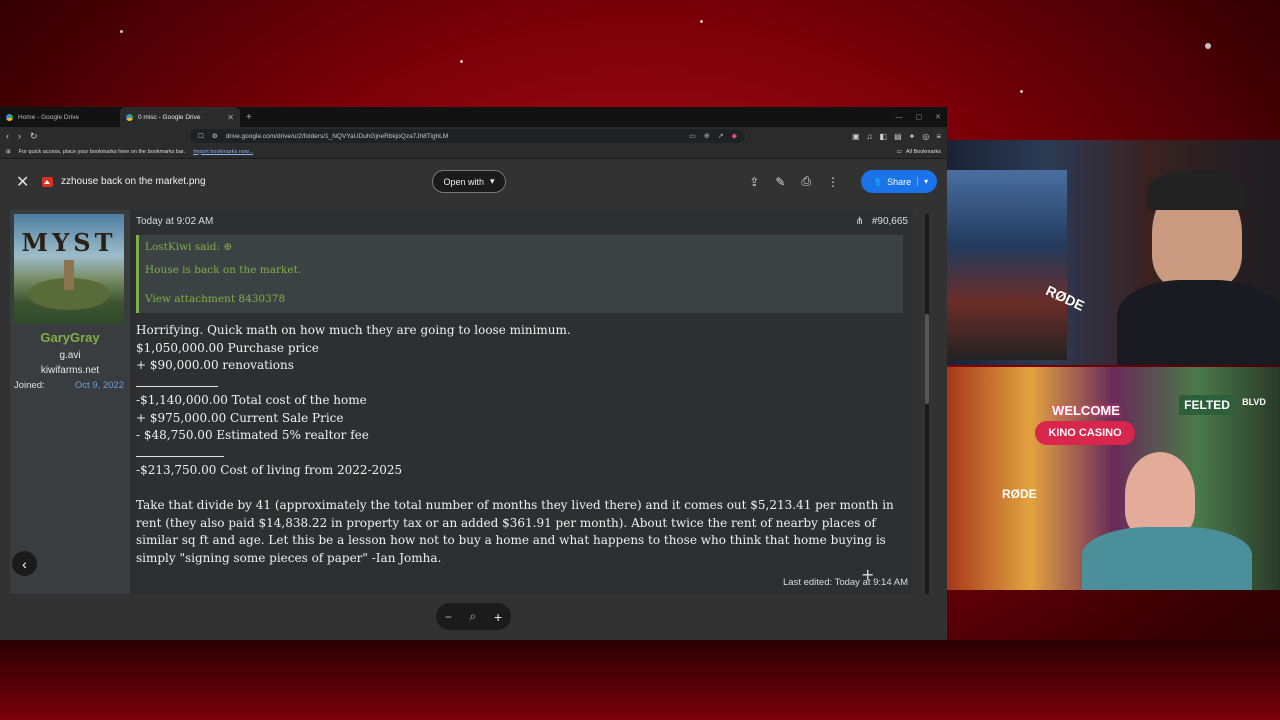 This screenshot has height=720, width=1280. What do you see at coordinates (19, 136) in the screenshot?
I see `forward-icon: ›` at bounding box center [19, 136].